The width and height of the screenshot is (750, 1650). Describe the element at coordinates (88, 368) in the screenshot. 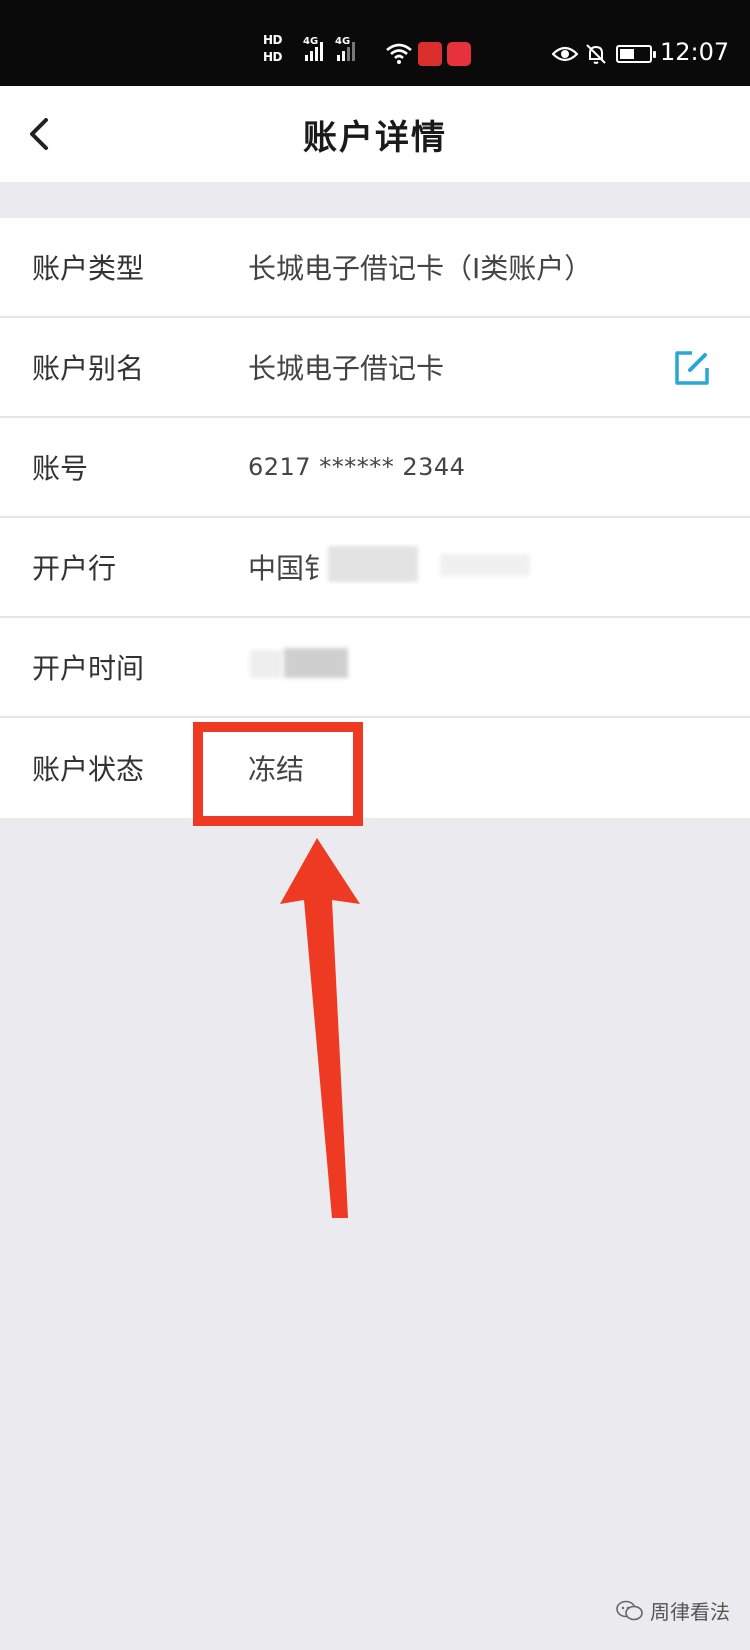

I see `row-label: 账户别名` at that location.